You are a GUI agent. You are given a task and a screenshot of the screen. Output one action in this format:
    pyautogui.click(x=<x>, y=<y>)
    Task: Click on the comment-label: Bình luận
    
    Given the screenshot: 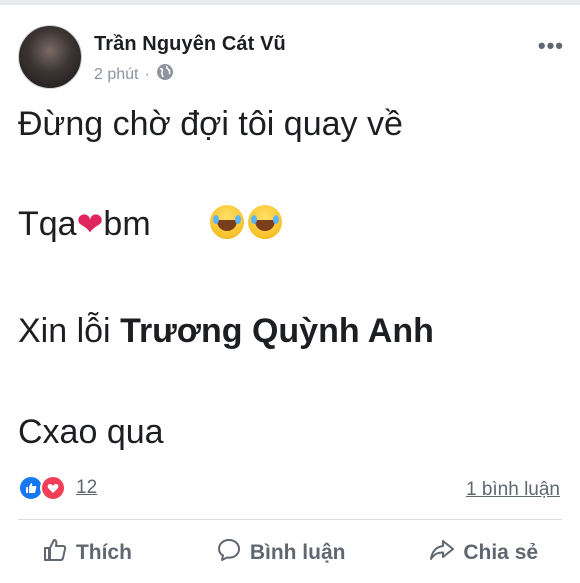 What is the action you would take?
    pyautogui.click(x=297, y=552)
    